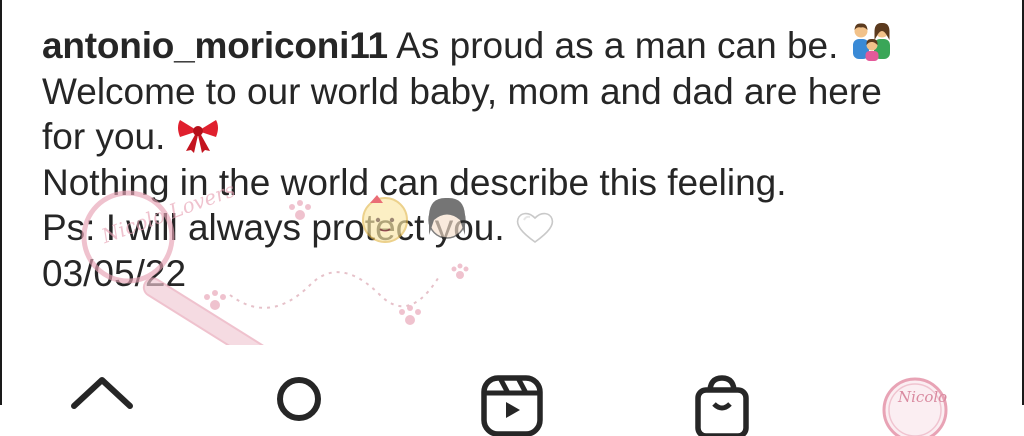  What do you see at coordinates (512, 404) in the screenshot?
I see `reels-icon` at bounding box center [512, 404].